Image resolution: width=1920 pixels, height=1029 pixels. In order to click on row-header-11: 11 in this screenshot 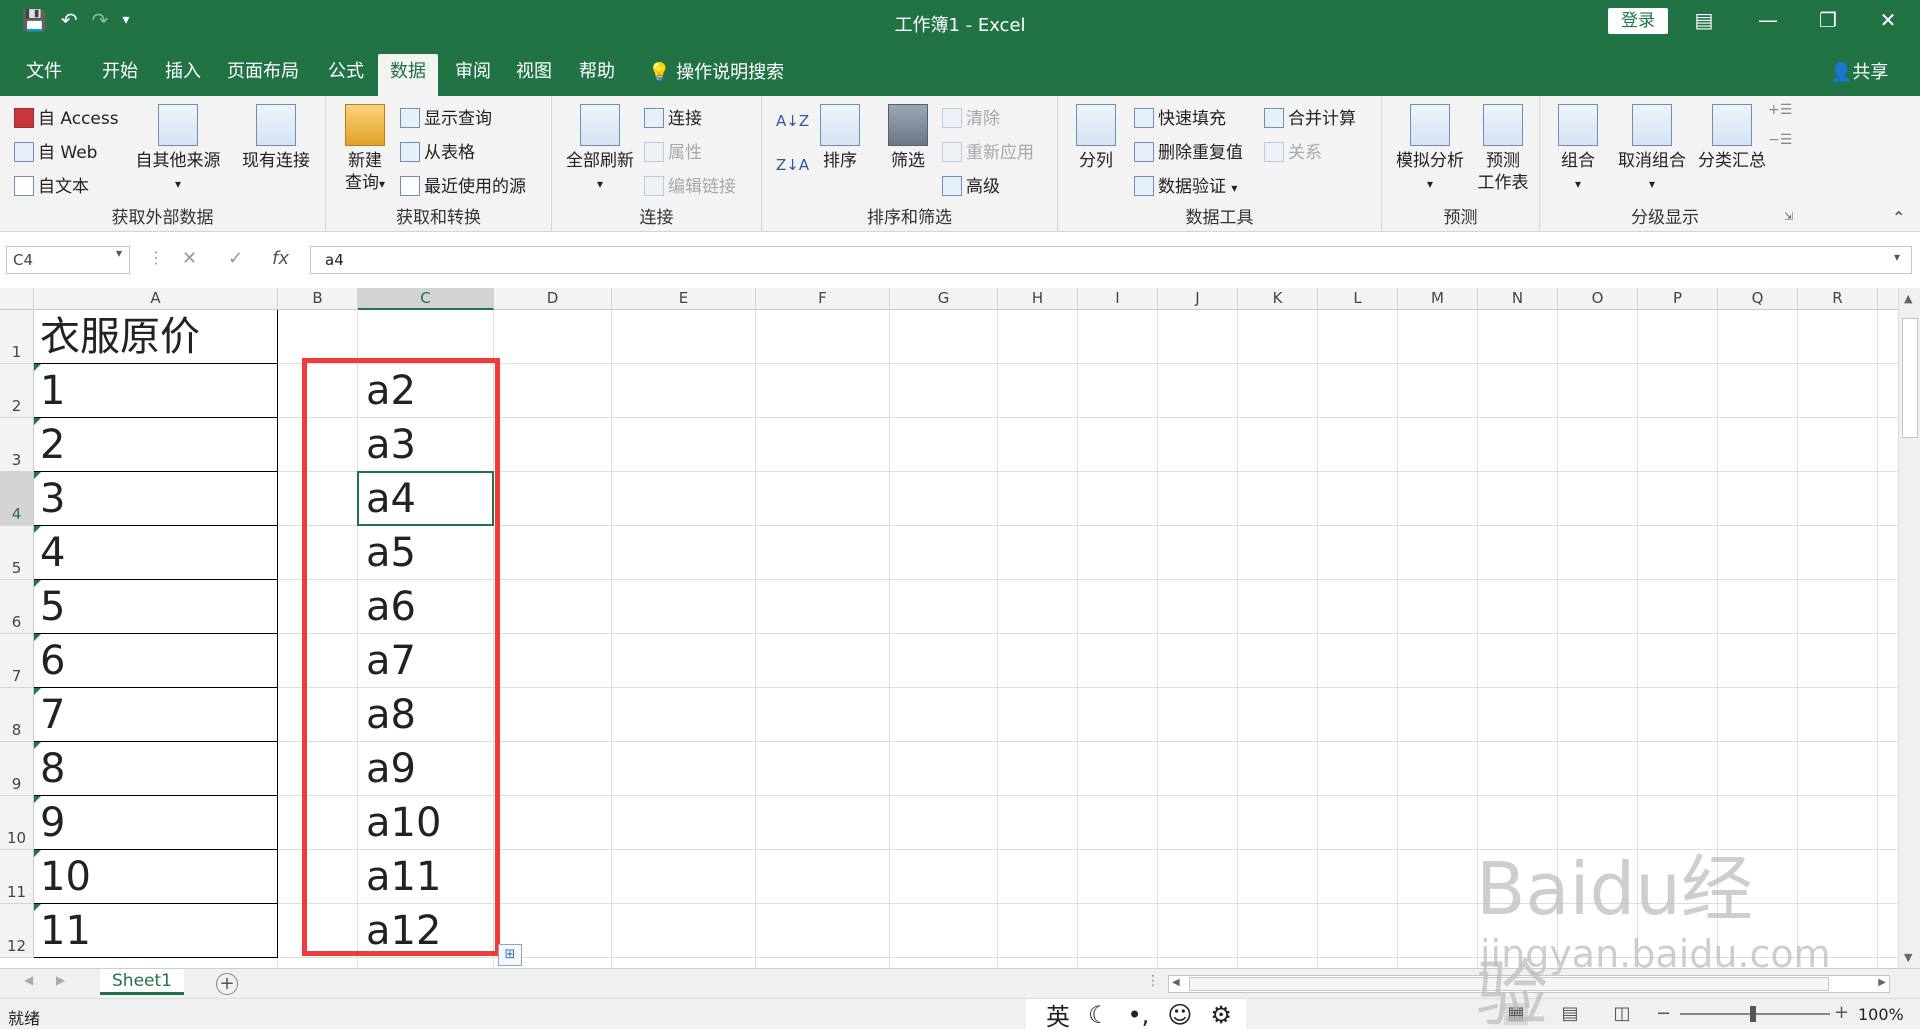, I will do `click(17, 877)`.